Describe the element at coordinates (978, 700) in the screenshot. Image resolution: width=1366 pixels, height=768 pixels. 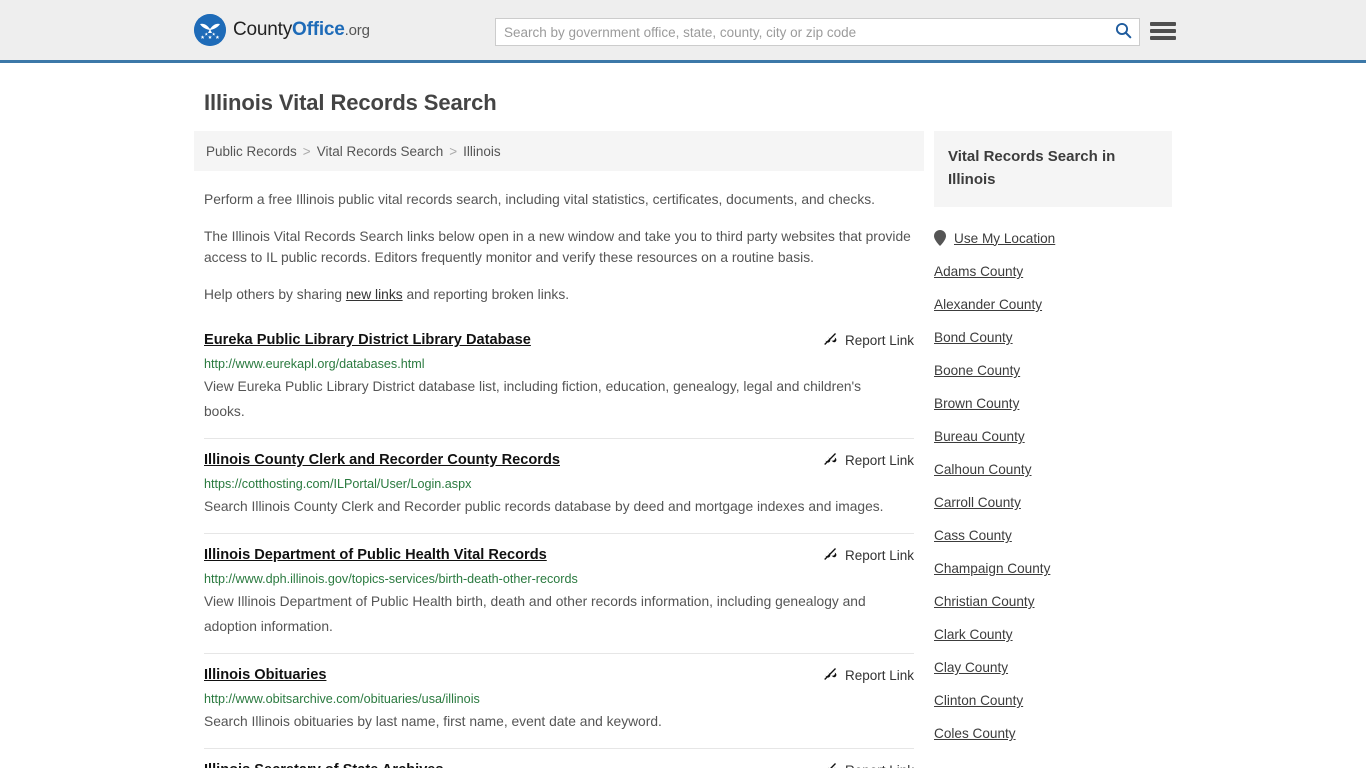
I see `county-link: Clinton County` at that location.